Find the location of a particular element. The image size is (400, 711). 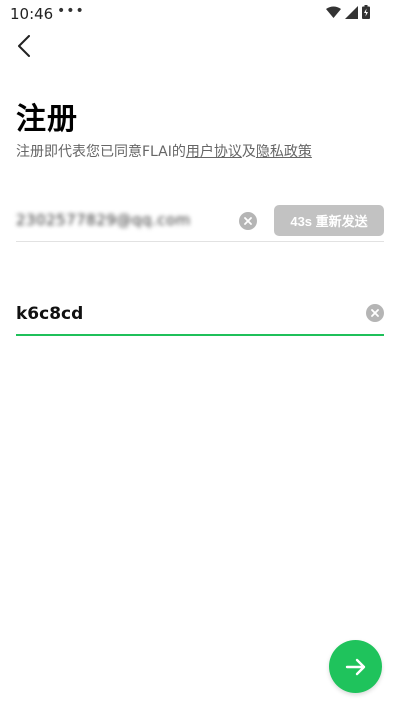

status-bar: 10:46 ••• is located at coordinates (200, 14).